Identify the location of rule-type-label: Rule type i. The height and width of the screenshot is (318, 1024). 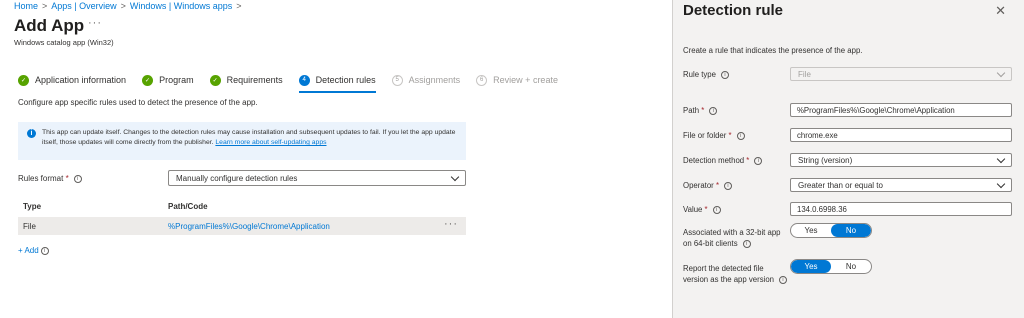
(706, 74).